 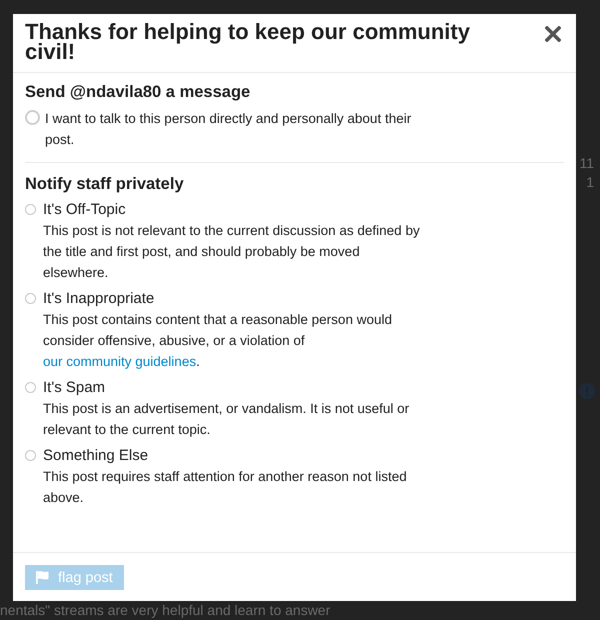 I want to click on option-description: This post is not relevant to the current discussion as defined by the title and first post, and should probably be moved elsewhere., so click(x=232, y=252).